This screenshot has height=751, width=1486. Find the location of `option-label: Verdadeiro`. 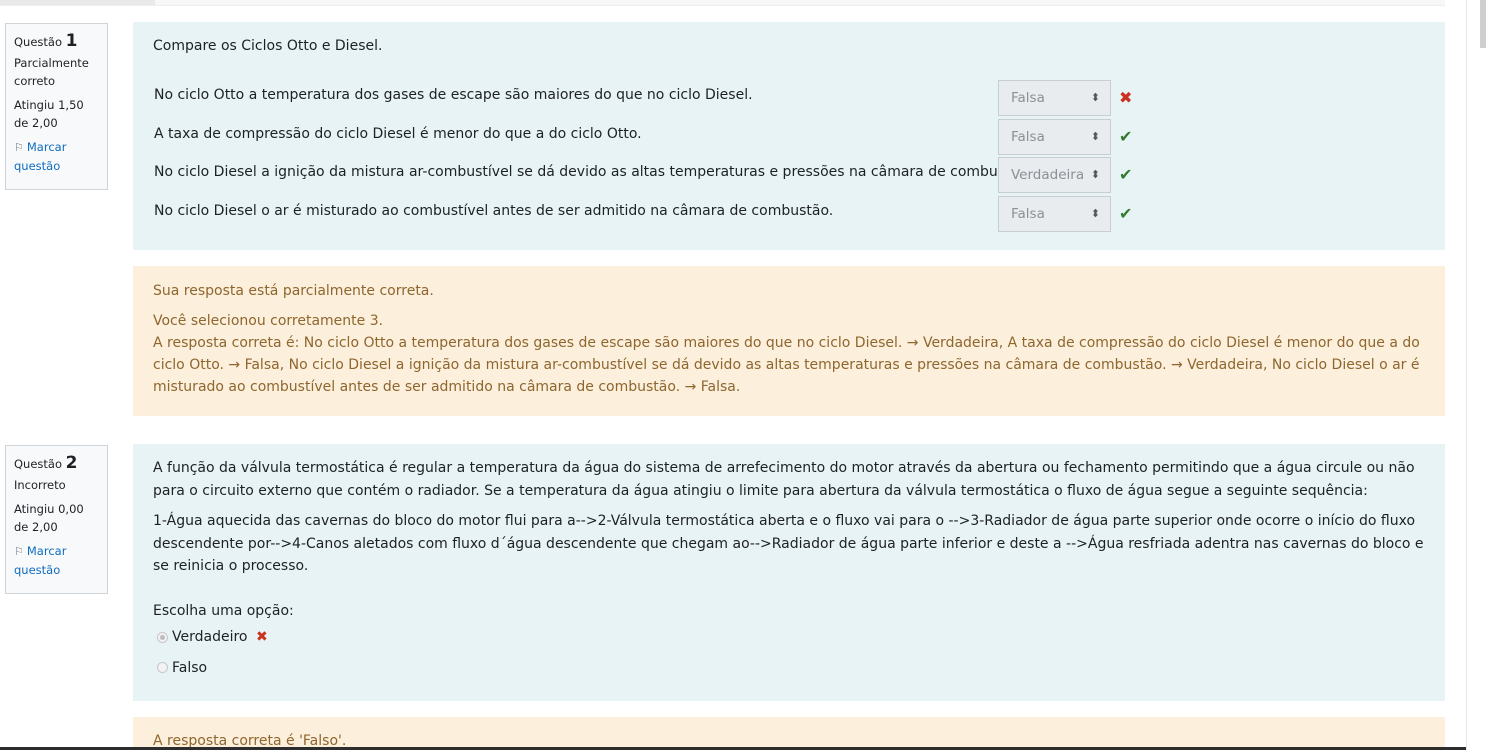

option-label: Verdadeiro is located at coordinates (210, 637).